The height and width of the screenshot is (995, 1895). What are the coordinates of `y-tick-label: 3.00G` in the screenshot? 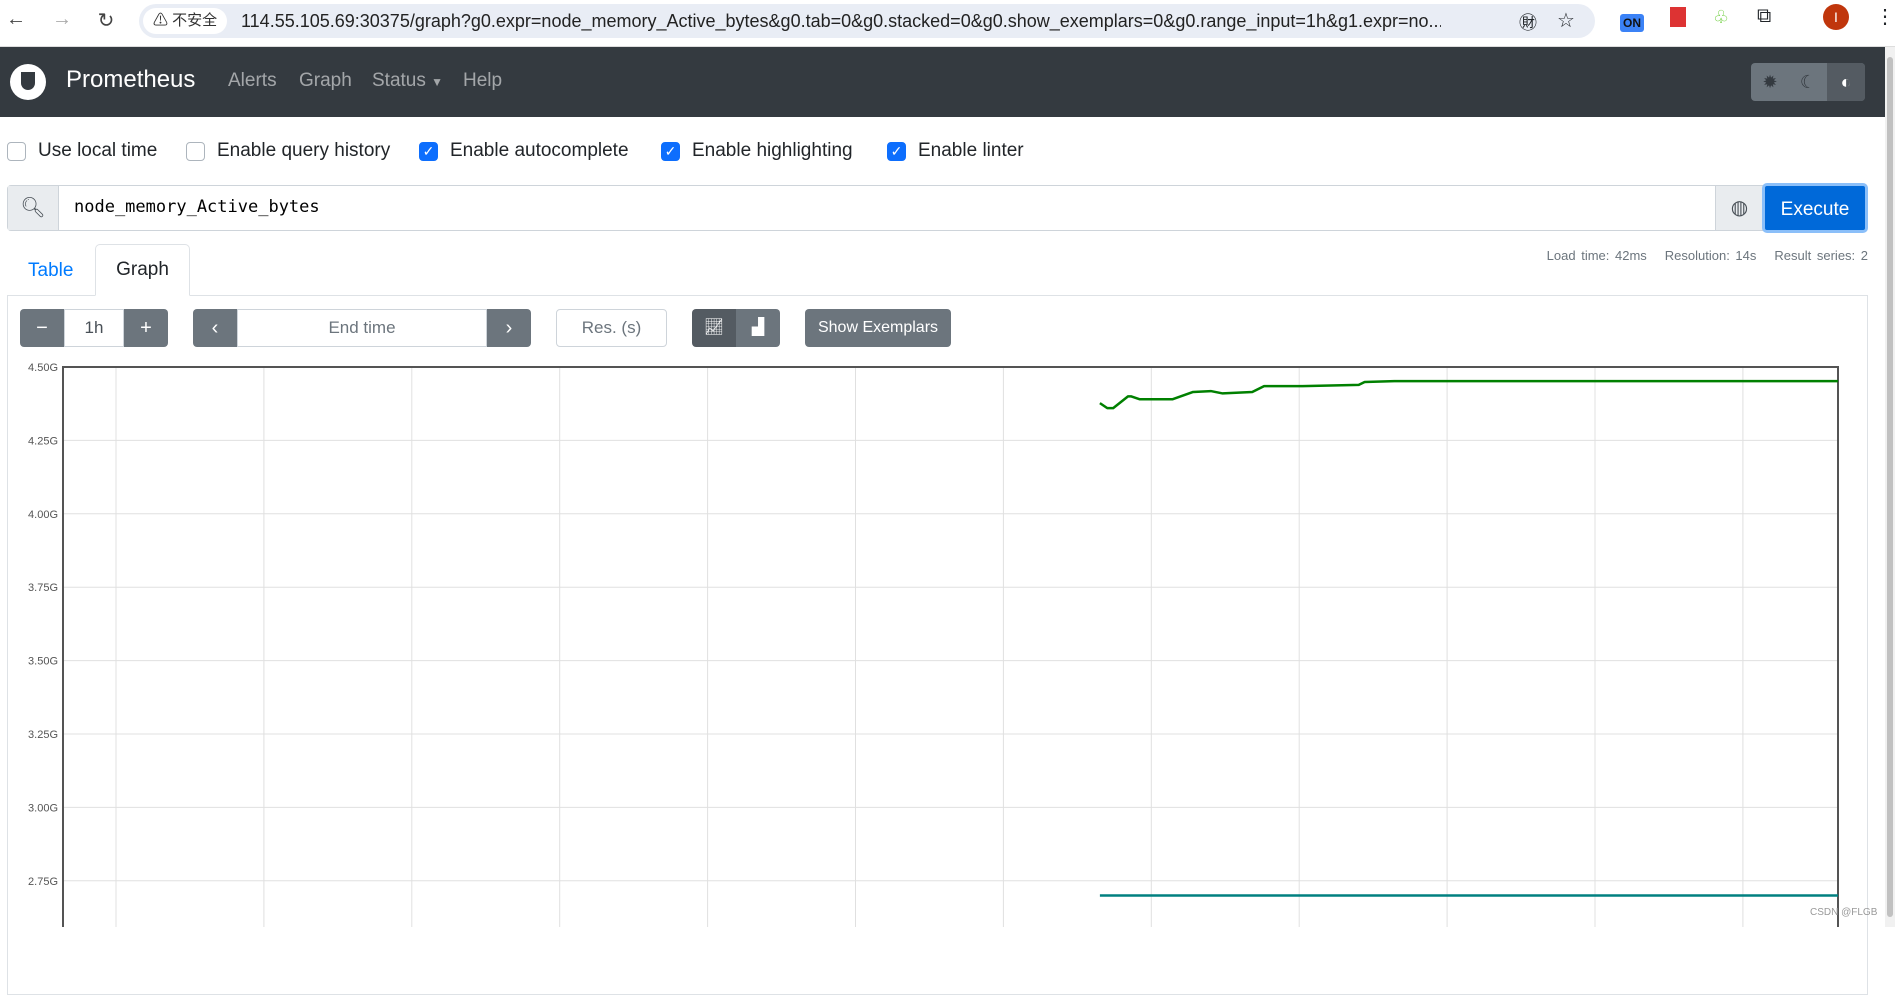 It's located at (43, 808).